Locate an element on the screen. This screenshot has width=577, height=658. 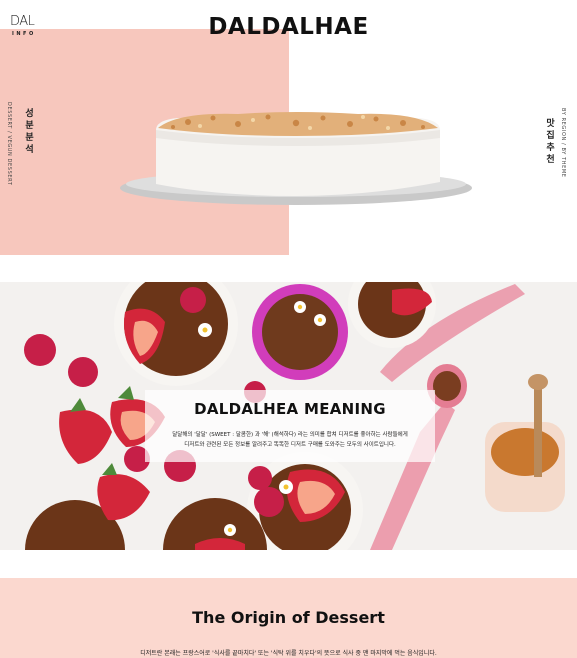
nav-restaurant-recommend: 맛집추천 is located at coordinates (549, 142).